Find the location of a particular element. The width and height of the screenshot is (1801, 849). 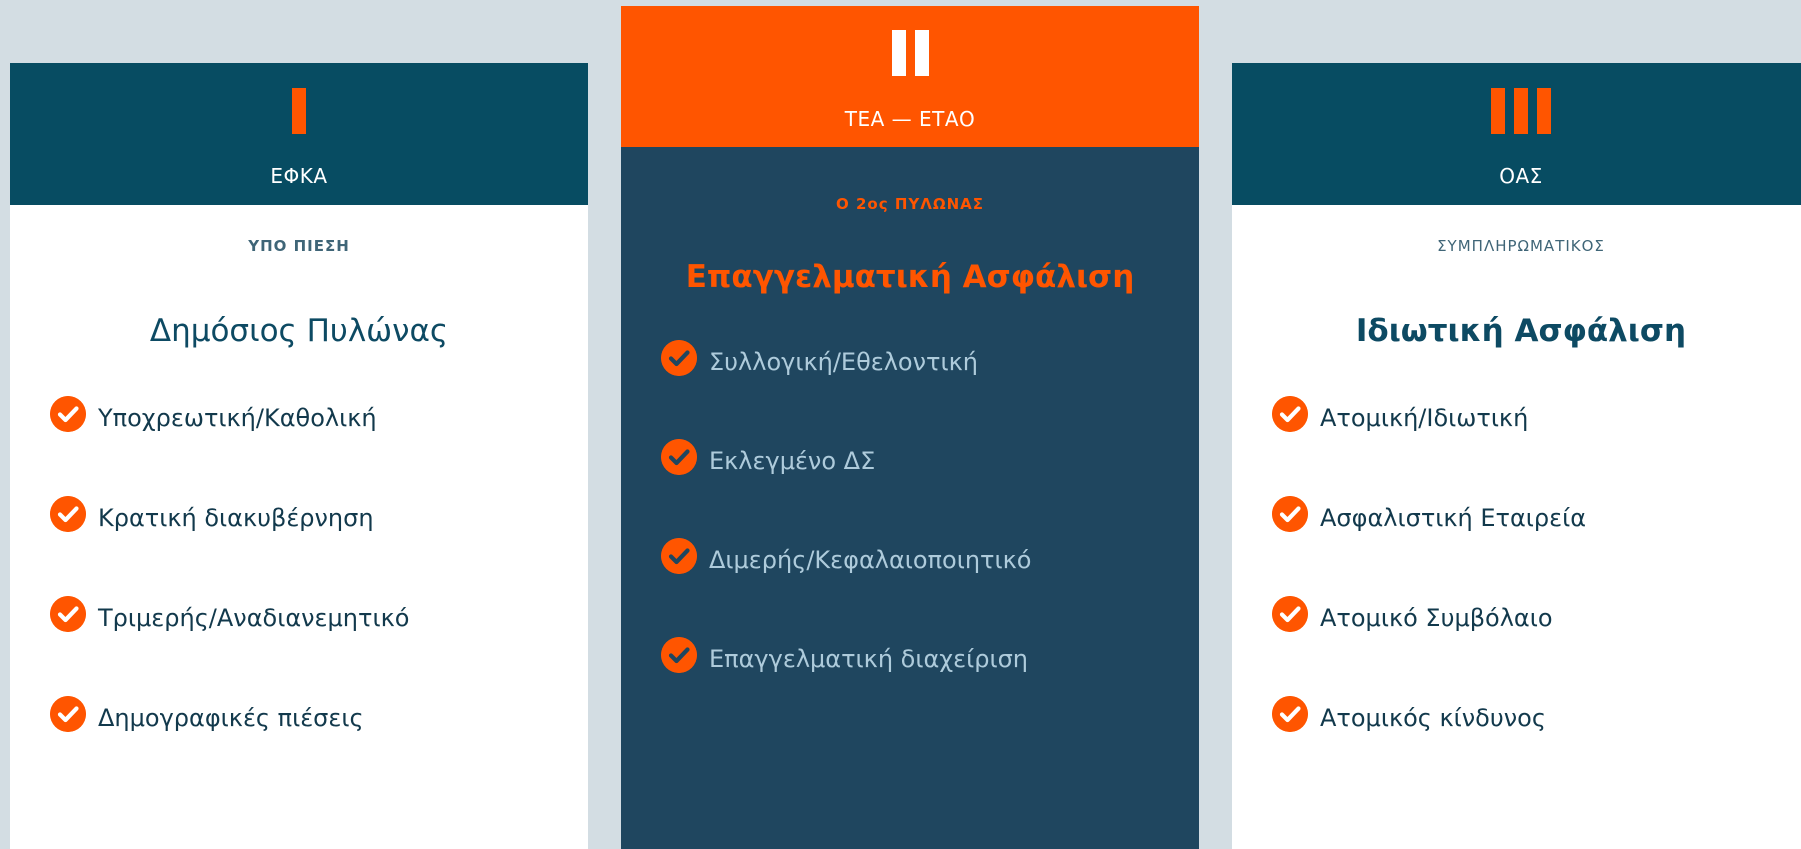

feature-item: Ατομικός κίνδυνος is located at coordinates (1536, 746).